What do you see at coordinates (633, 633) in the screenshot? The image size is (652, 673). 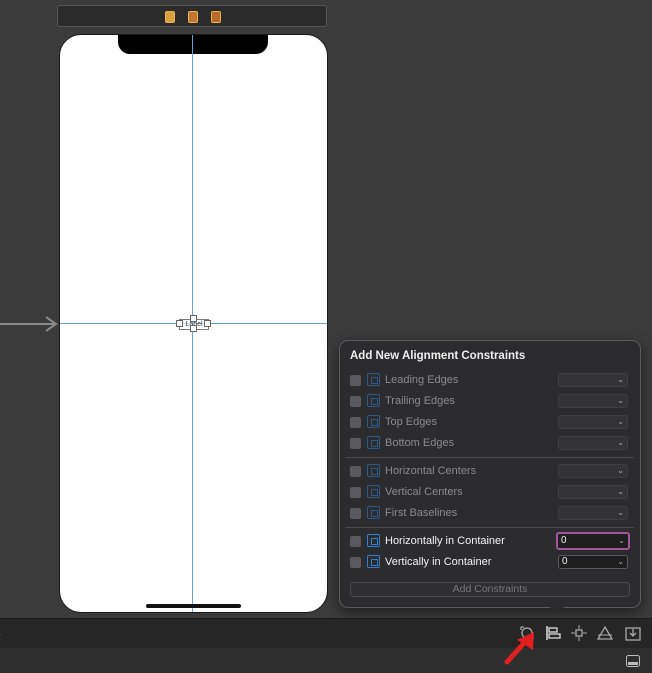 I see `embed-in-icon` at bounding box center [633, 633].